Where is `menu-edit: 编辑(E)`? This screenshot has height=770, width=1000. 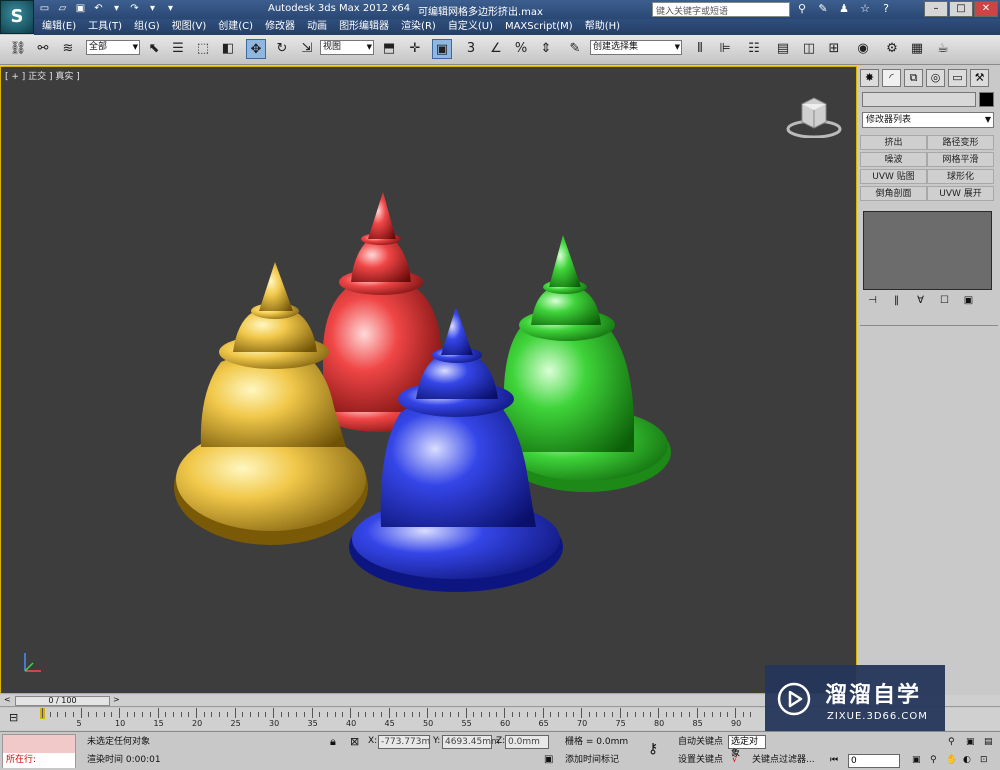 menu-edit: 编辑(E) is located at coordinates (59, 27).